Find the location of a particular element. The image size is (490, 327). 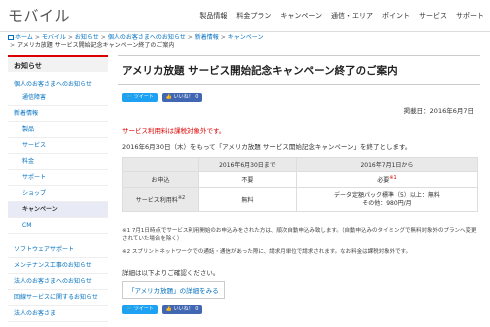

sidebar-item-cm: CM is located at coordinates (58, 226).